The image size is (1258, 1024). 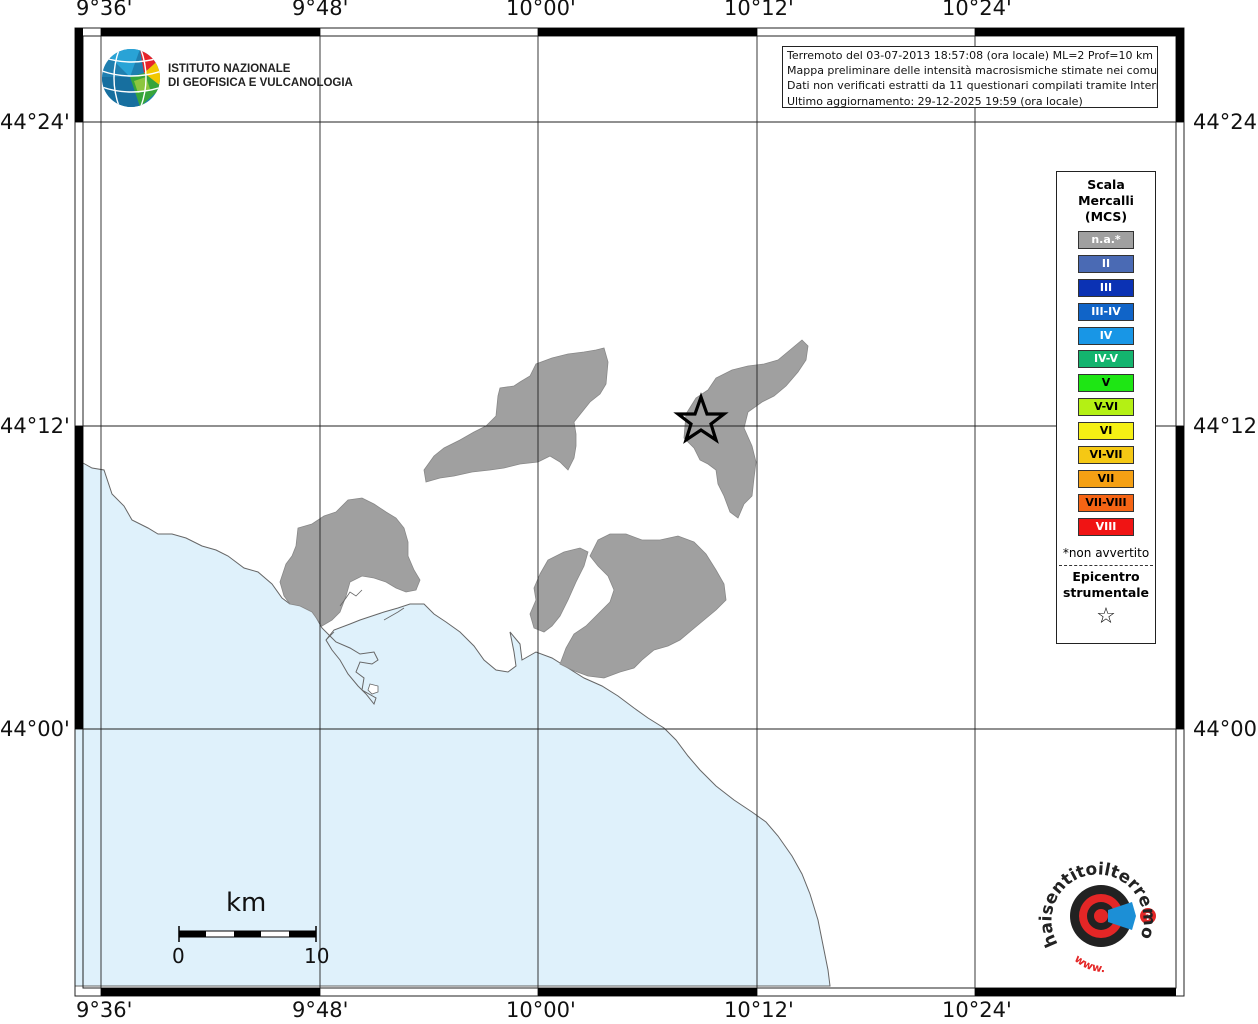 I want to click on lat-label-left-2: 44°12', so click(x=35, y=426).